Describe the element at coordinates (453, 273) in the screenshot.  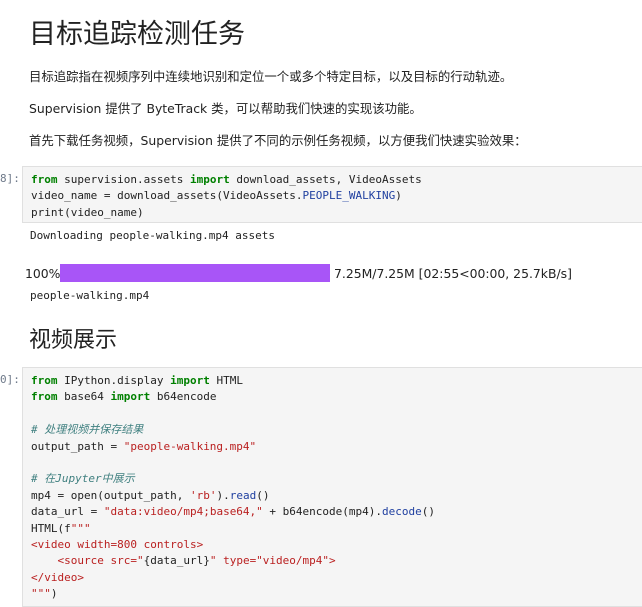
I see `progress-info: 7.25M/7.25M [02:55<00:00, 25.7kB/s]` at that location.